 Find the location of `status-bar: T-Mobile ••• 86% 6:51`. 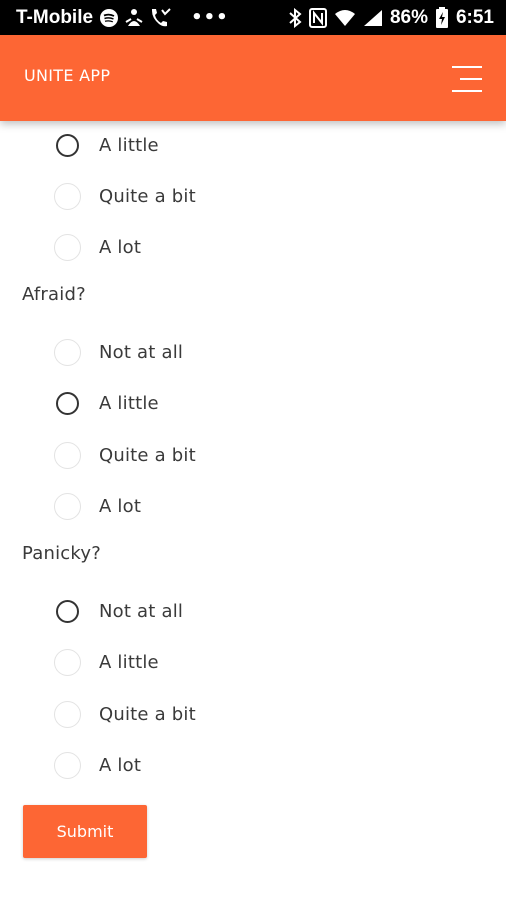

status-bar: T-Mobile ••• 86% 6:51 is located at coordinates (253, 17).